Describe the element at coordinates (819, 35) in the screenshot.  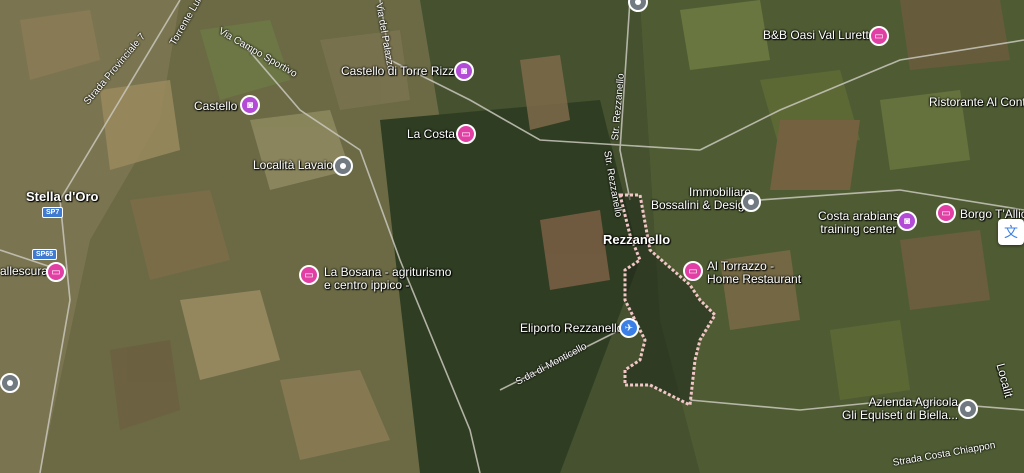
I see `place-label-bb-oasi: B&B Oasi Val Luretta` at that location.